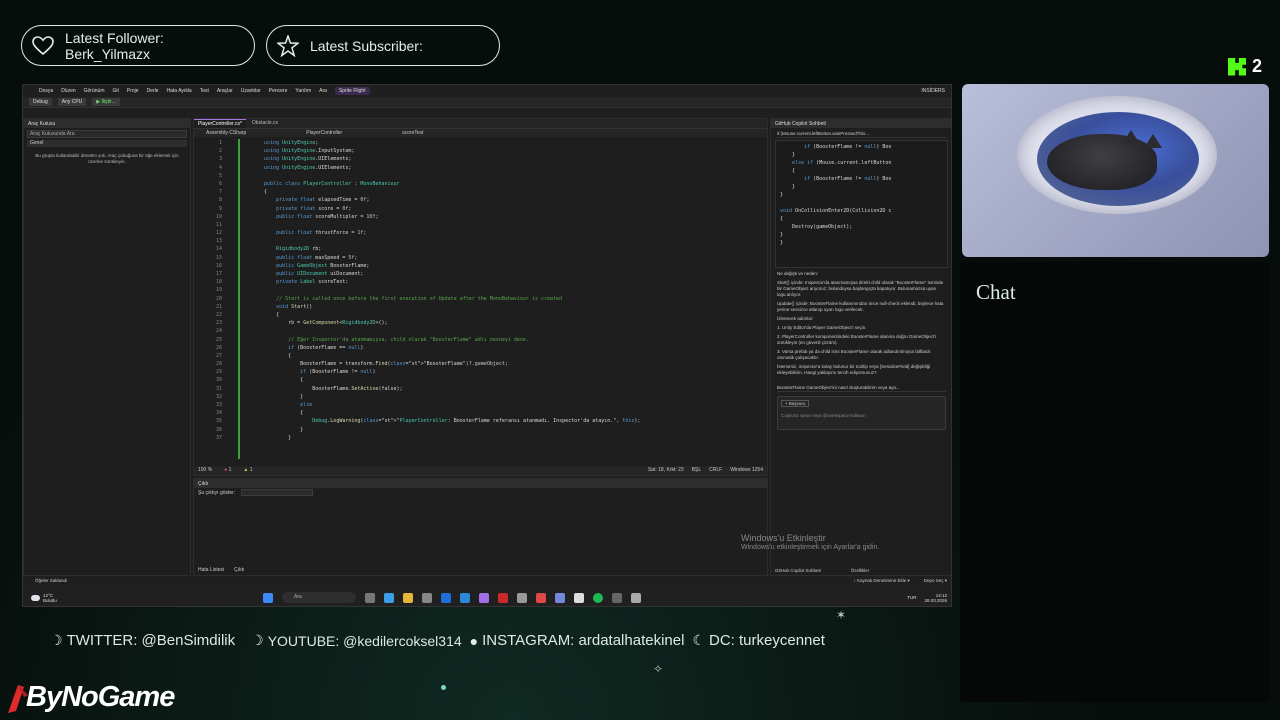 The height and width of the screenshot is (720, 1280). Describe the element at coordinates (323, 91) in the screenshot. I see `menu-ara: Ara` at that location.